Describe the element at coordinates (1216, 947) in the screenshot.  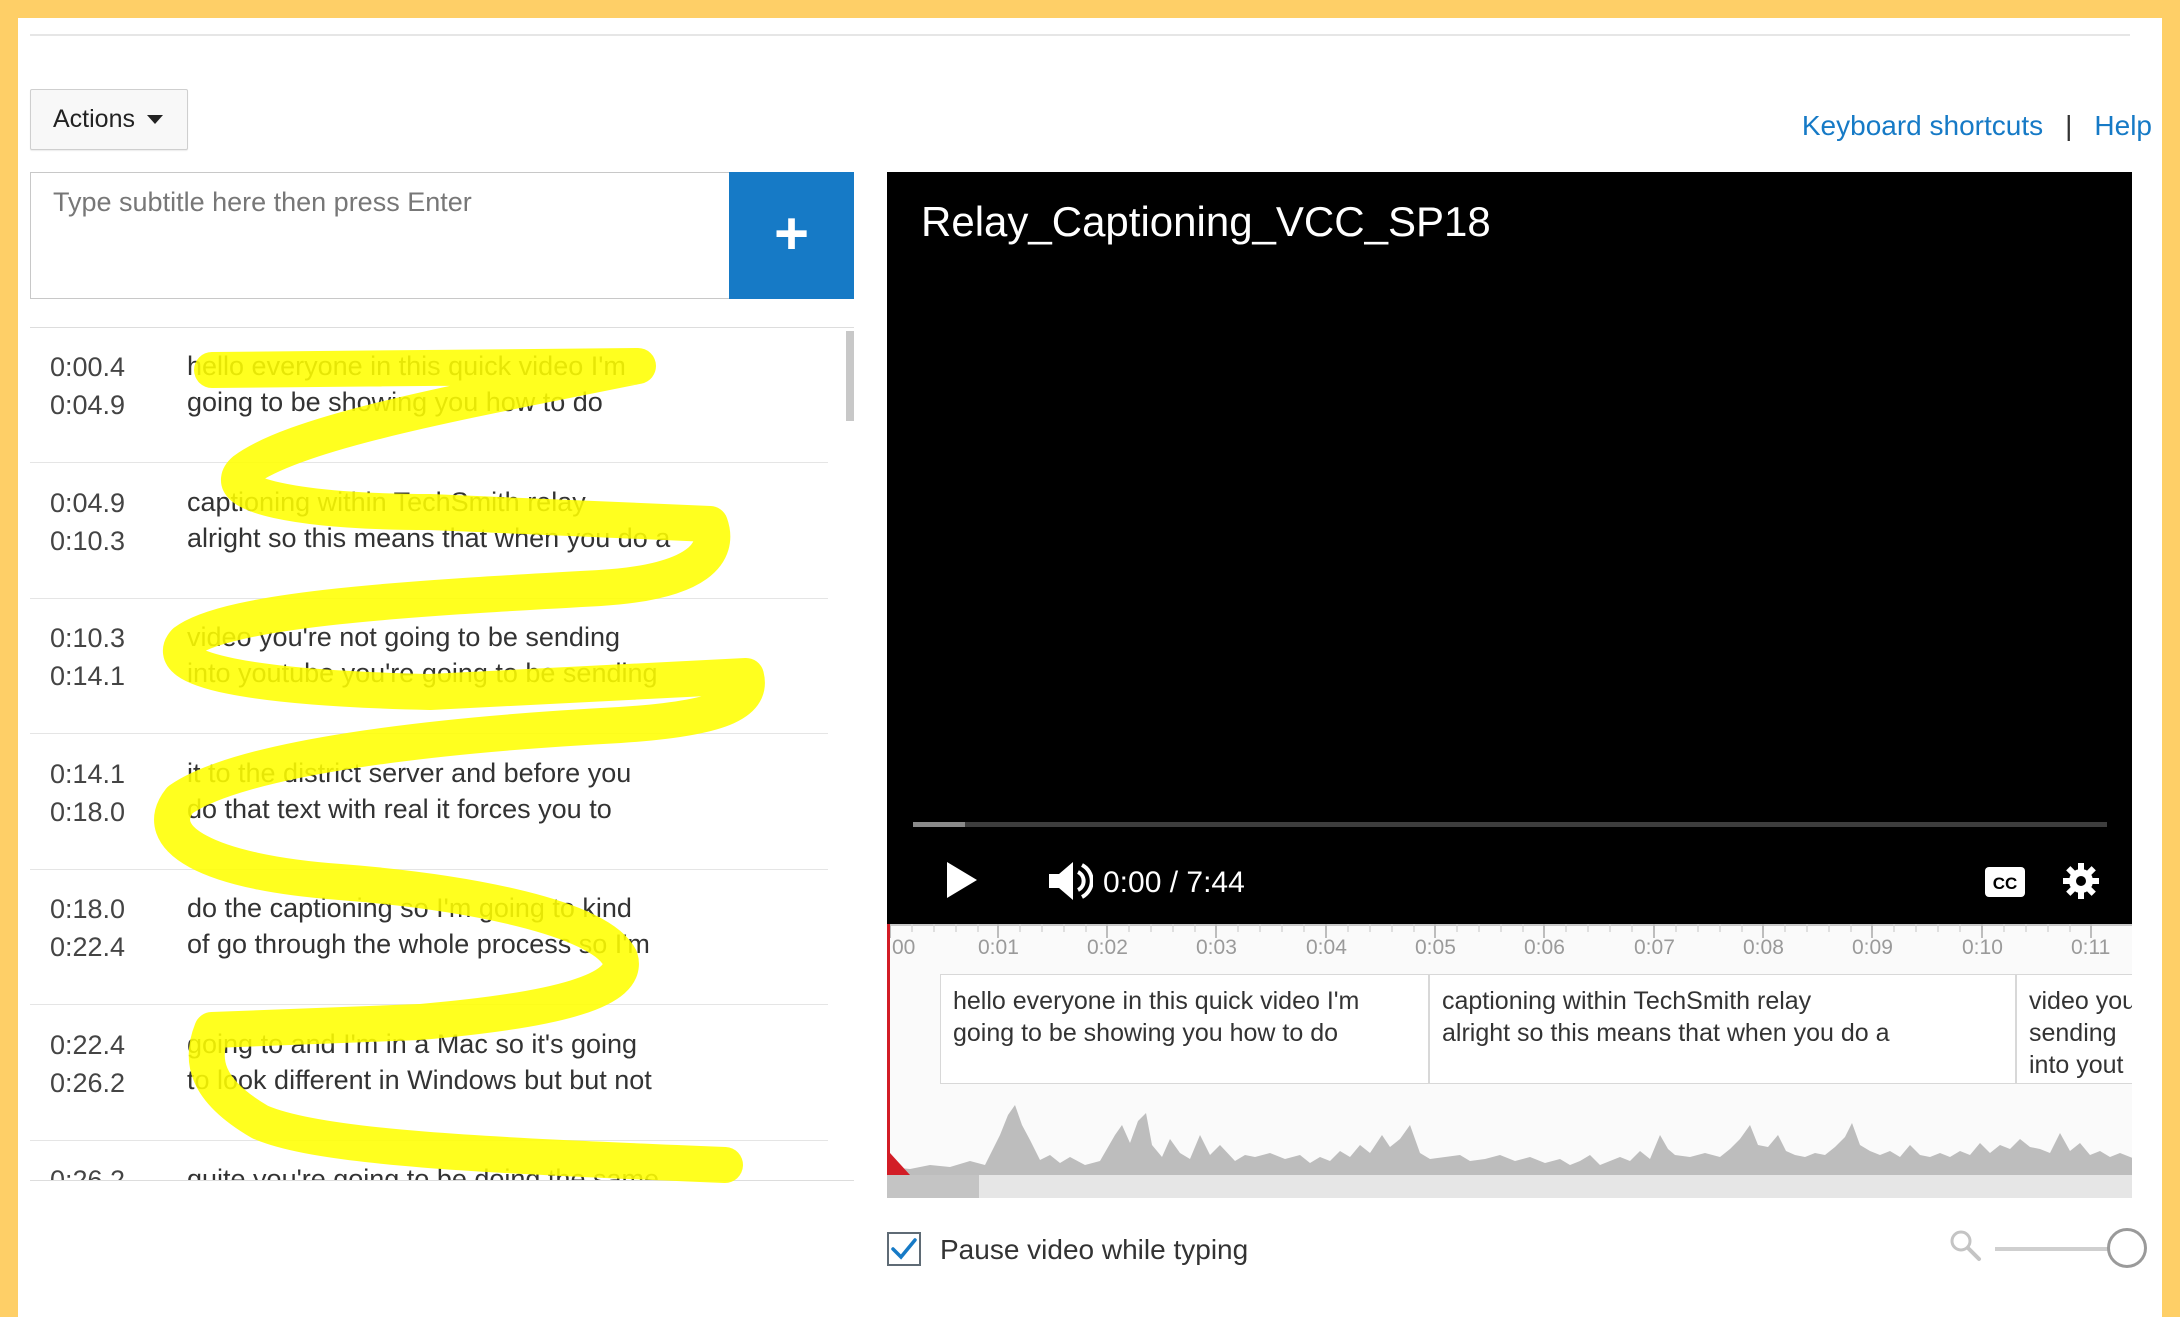
I see `timeline-tick-label: 0:03` at that location.